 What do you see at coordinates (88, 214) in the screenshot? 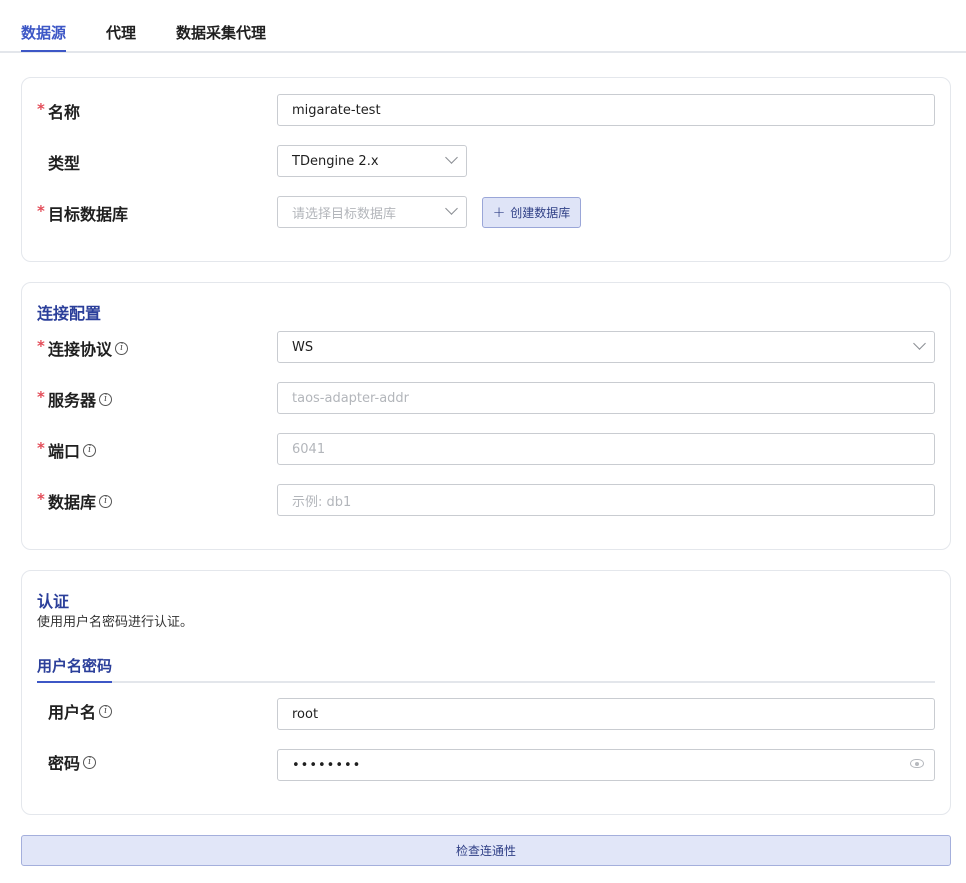
I see `target-db-label: 目标数据库` at bounding box center [88, 214].